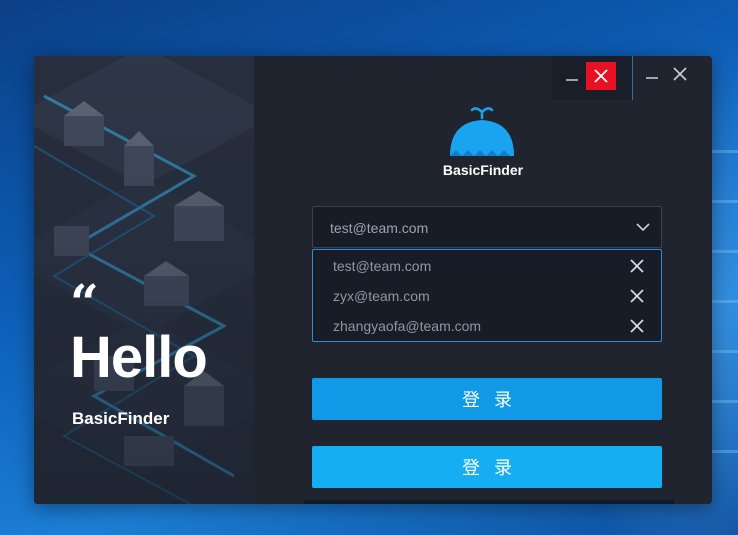  Describe the element at coordinates (381, 296) in the screenshot. I see `account-option-email: zyx@team.com` at that location.